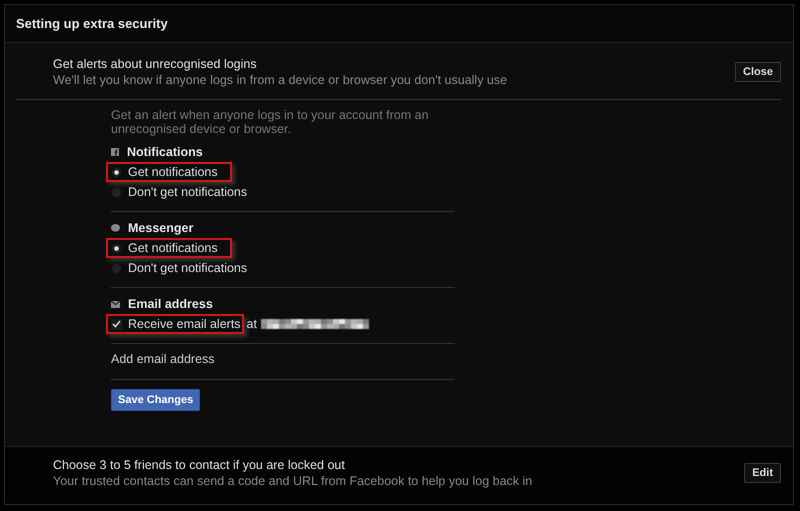  Describe the element at coordinates (283, 359) in the screenshot. I see `add-email-link: Add email address` at that location.